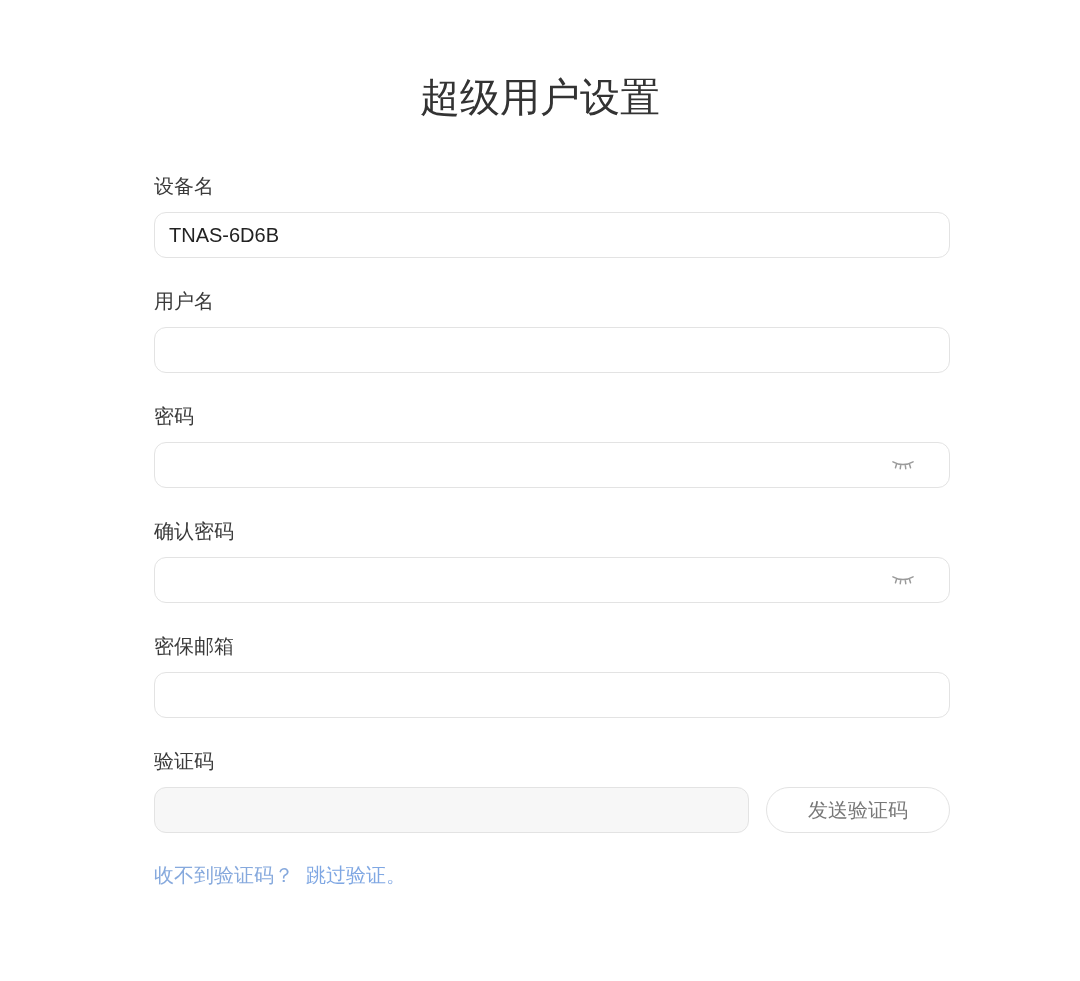 This screenshot has width=1080, height=981. What do you see at coordinates (540, 97) in the screenshot?
I see `page-title: 超级用户设置` at bounding box center [540, 97].